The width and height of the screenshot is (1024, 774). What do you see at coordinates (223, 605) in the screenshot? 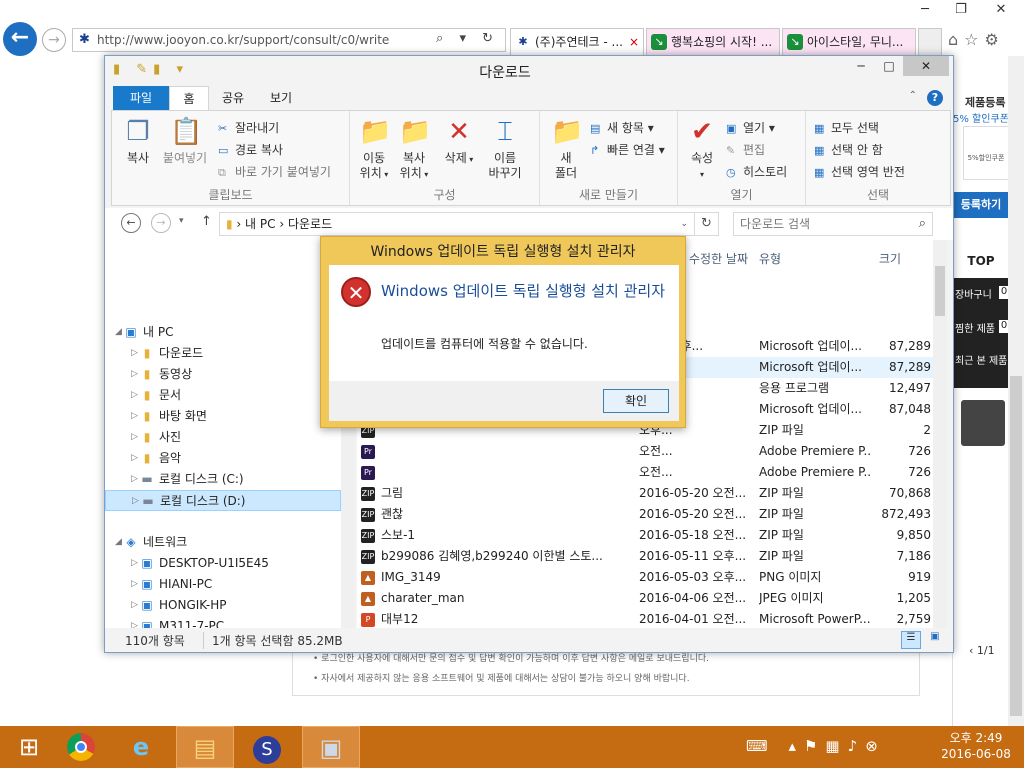
I see `tree-item: ▷ ▣ HONGIK-HP` at bounding box center [223, 605].